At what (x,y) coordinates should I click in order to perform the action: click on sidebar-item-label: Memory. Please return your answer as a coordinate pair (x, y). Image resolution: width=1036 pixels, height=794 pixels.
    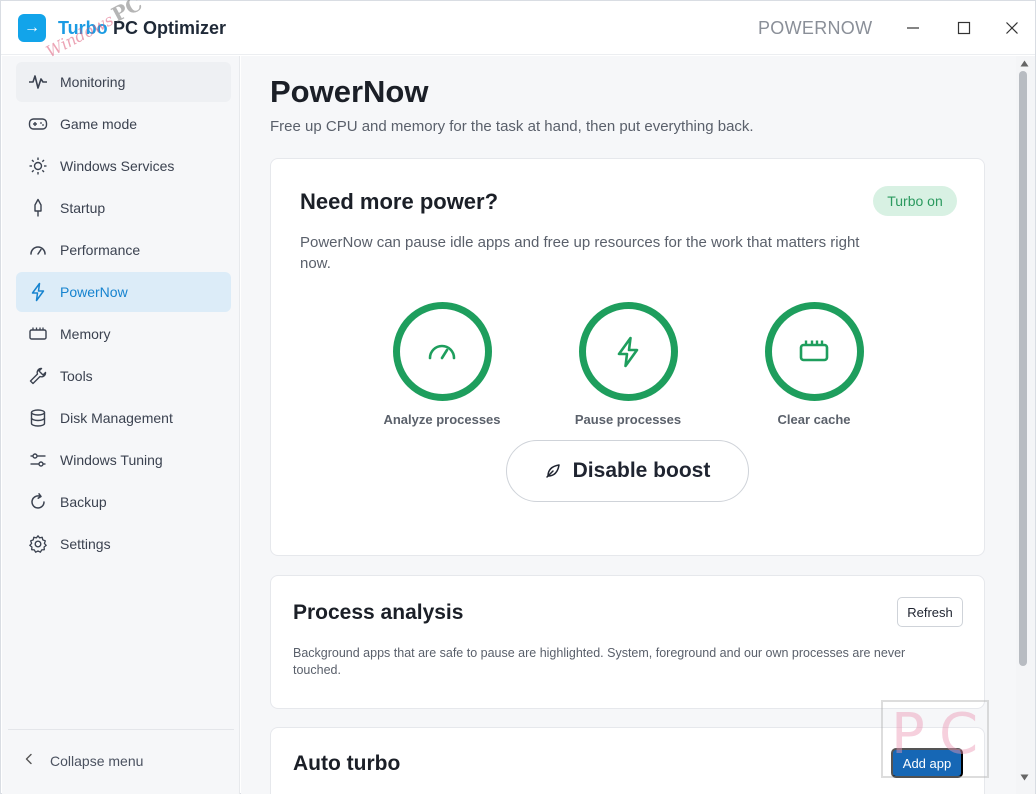
    Looking at the image, I should click on (85, 334).